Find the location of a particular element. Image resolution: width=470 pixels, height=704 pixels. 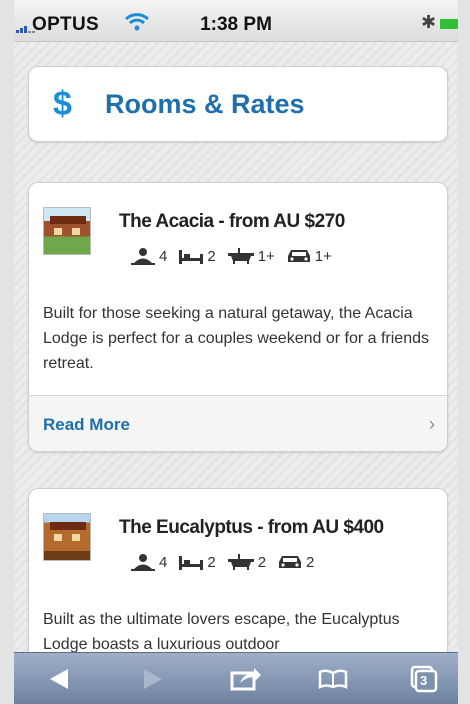

browser-toolbar: 3 is located at coordinates (236, 678).